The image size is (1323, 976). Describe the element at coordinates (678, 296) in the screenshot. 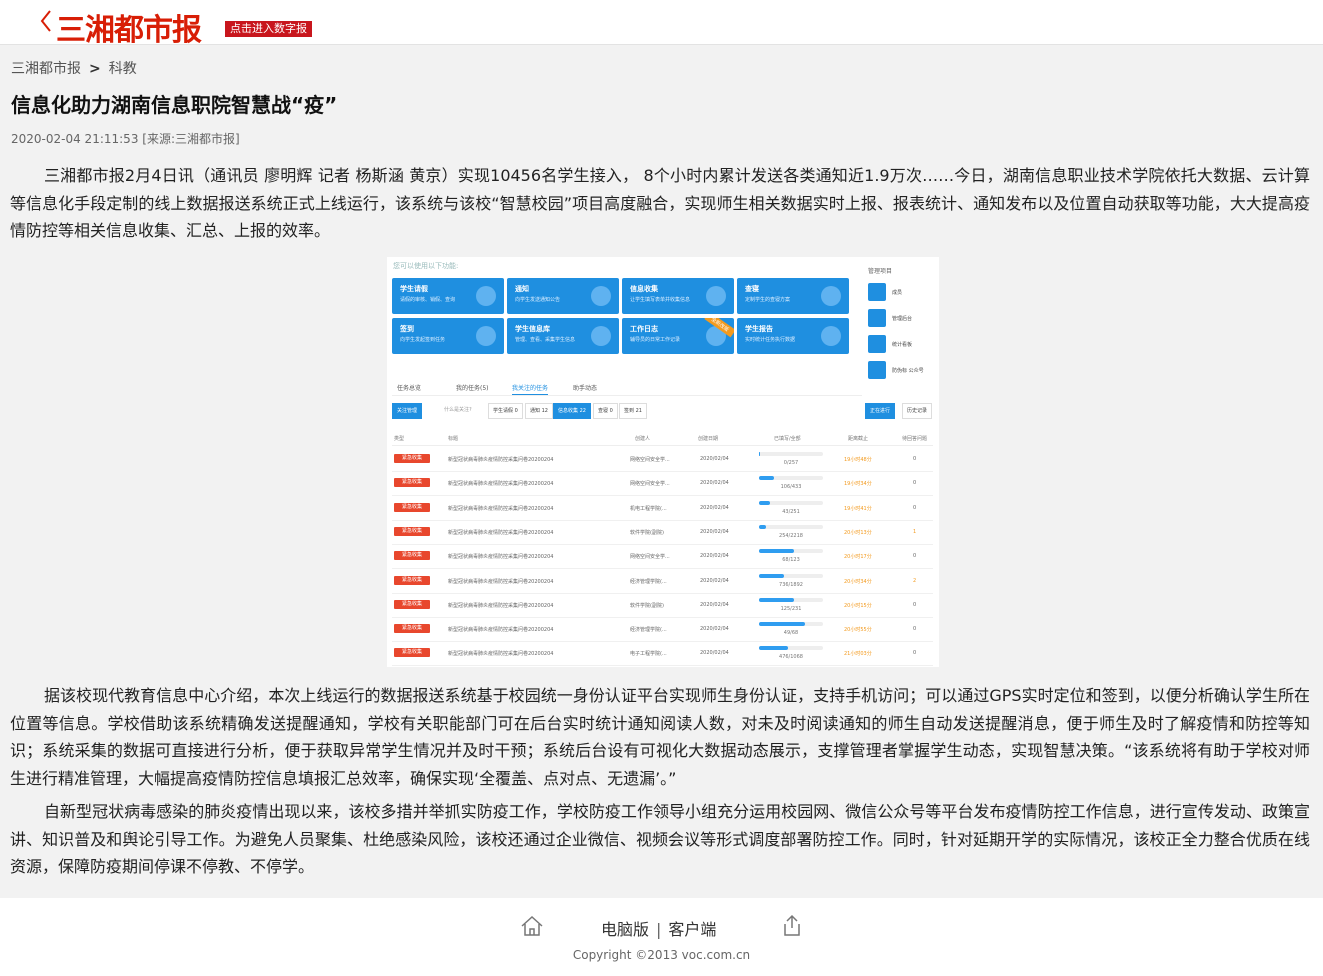

I see `feature-card: 信息收集让学生填写表单并收集信息` at that location.